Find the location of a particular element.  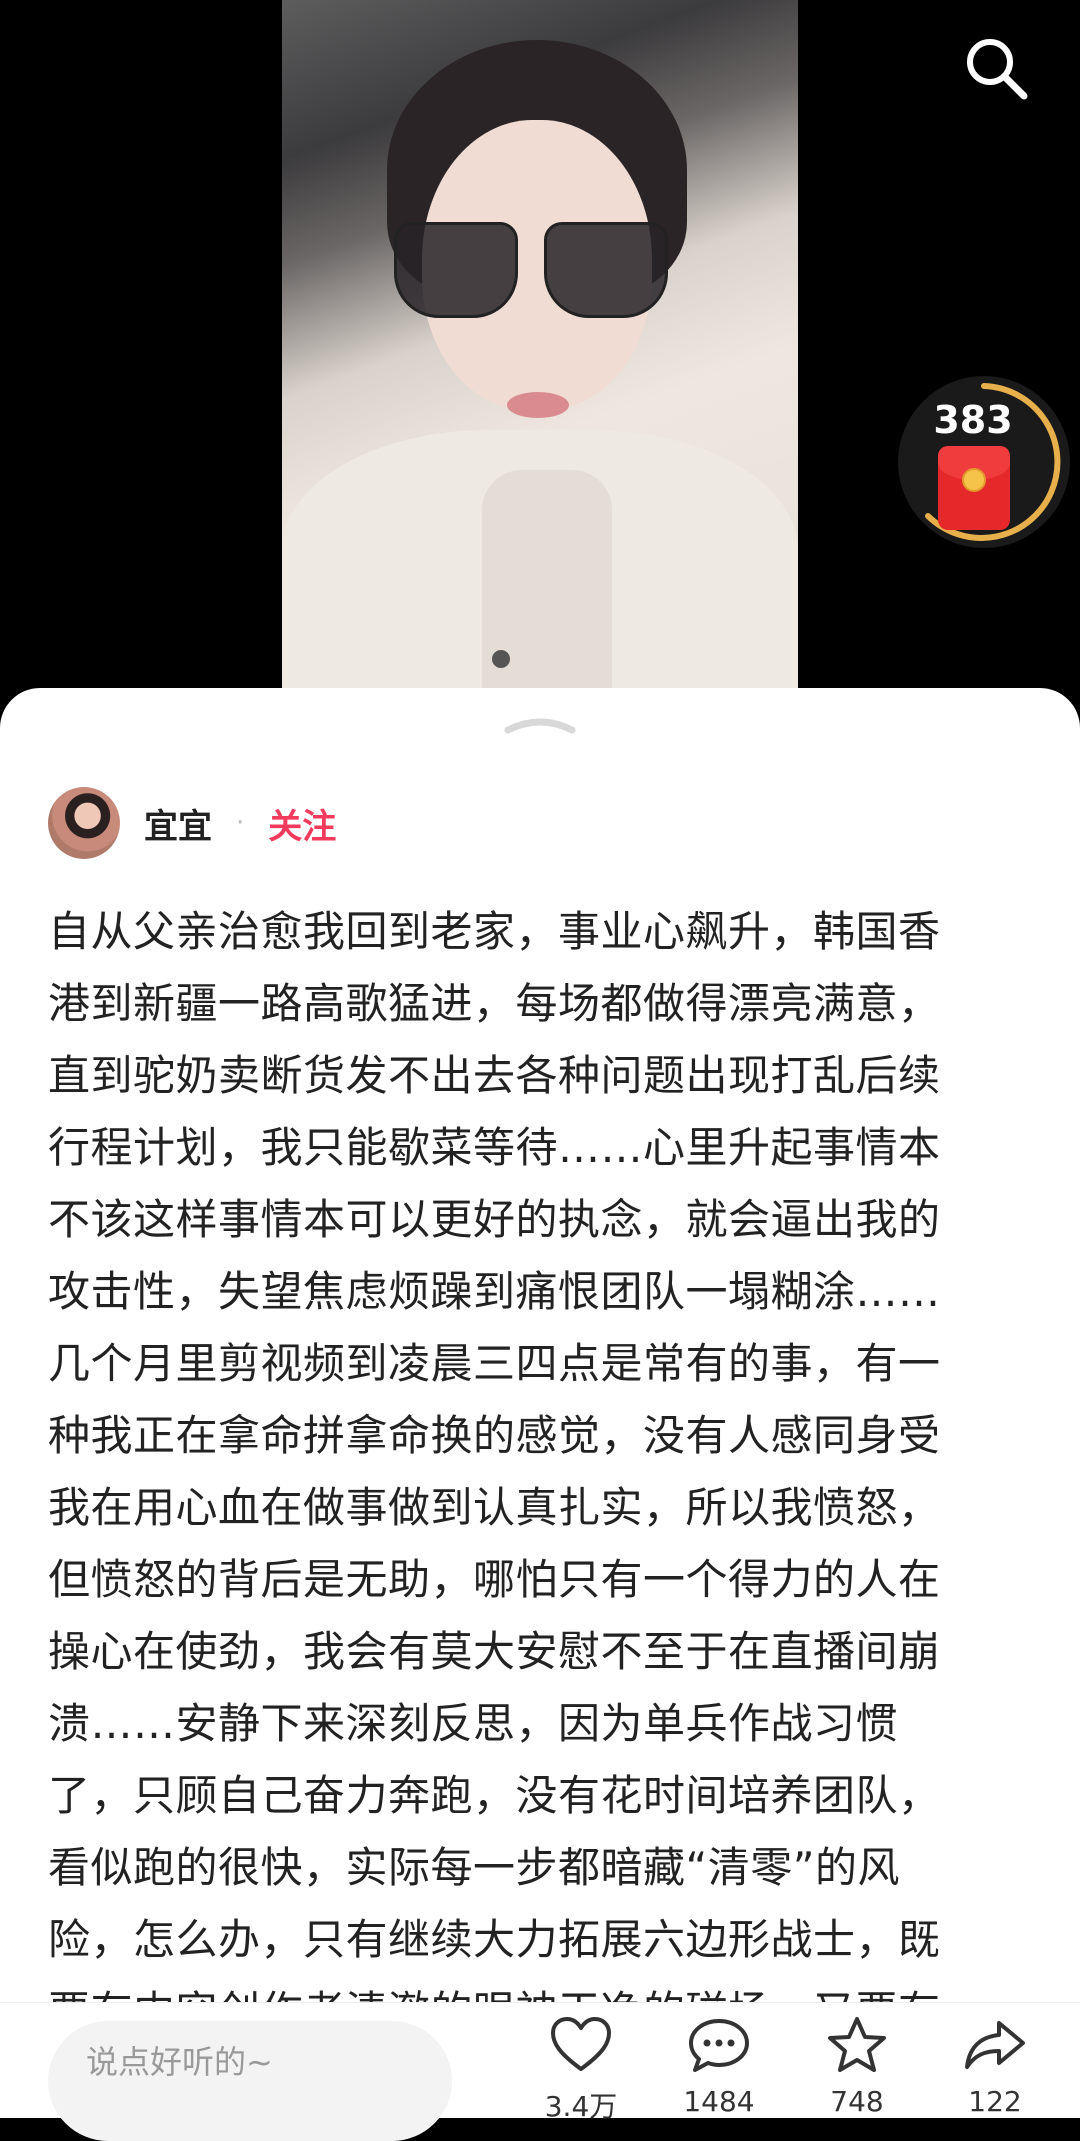

post-line: 不该这样事情本可以更好的执念，就会逼出我的 is located at coordinates (494, 1219).